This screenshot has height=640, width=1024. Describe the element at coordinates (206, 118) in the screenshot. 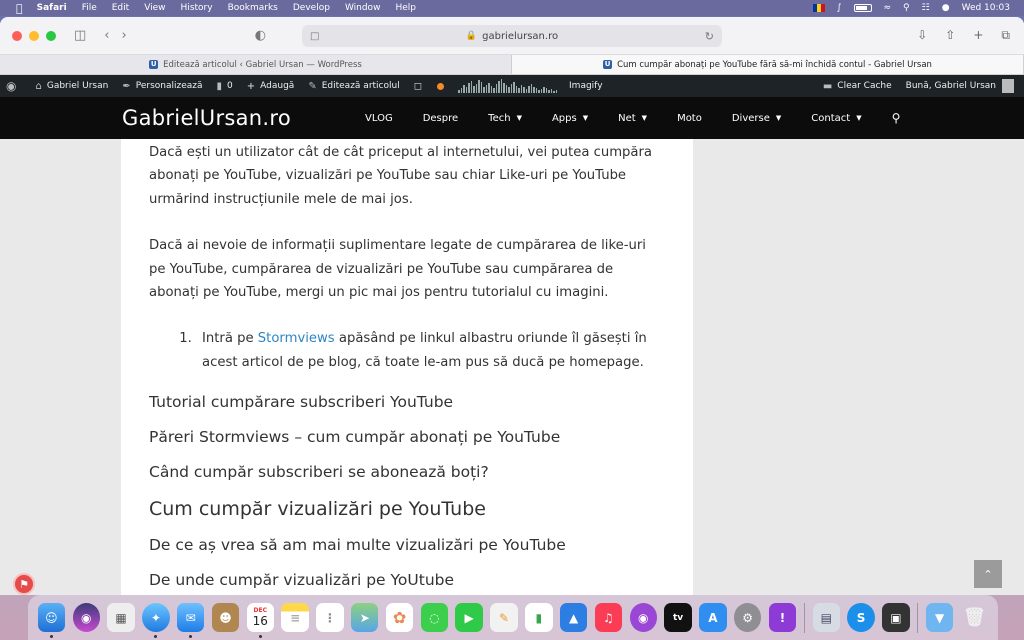

I see `site-logo: GabrielUrsan.ro` at that location.